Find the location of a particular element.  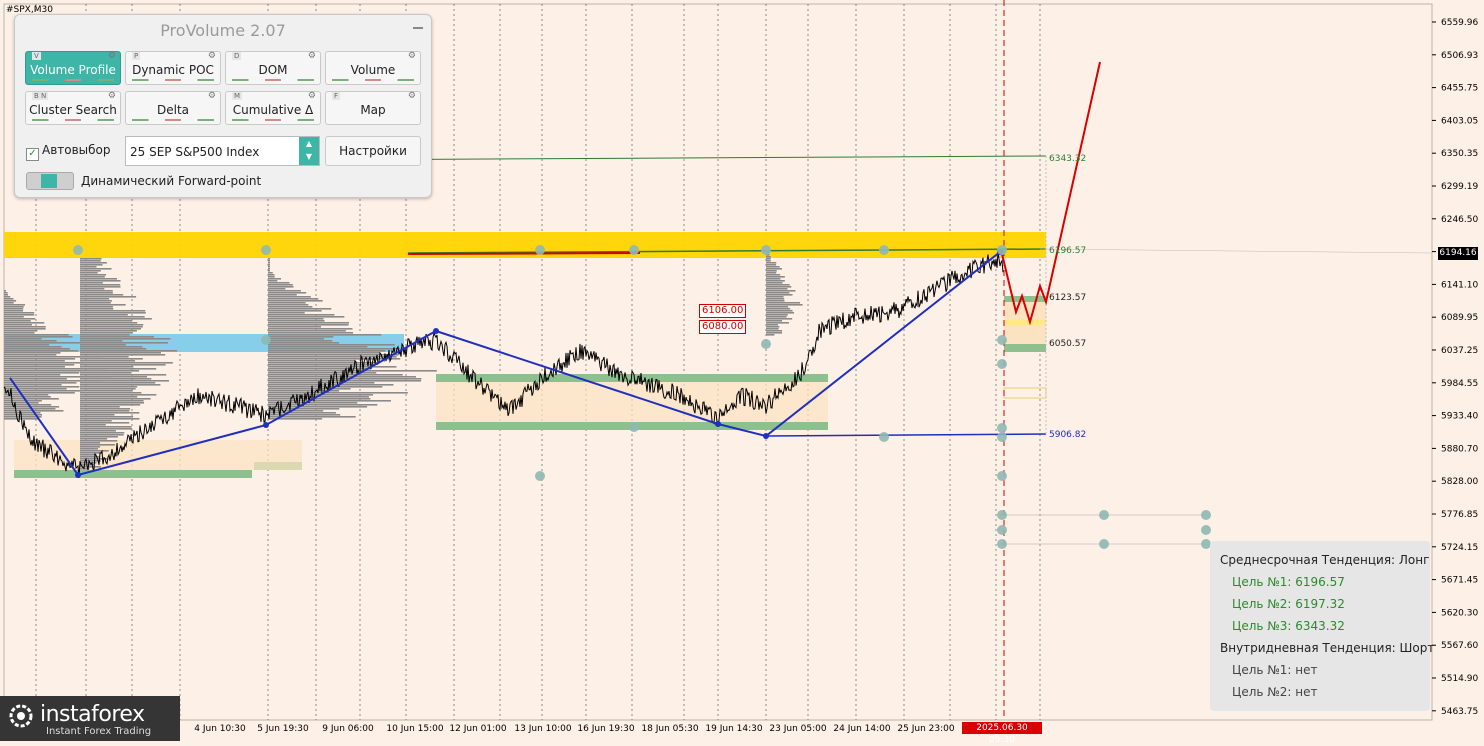

map-button: F ⚙ Map is located at coordinates (373, 108).